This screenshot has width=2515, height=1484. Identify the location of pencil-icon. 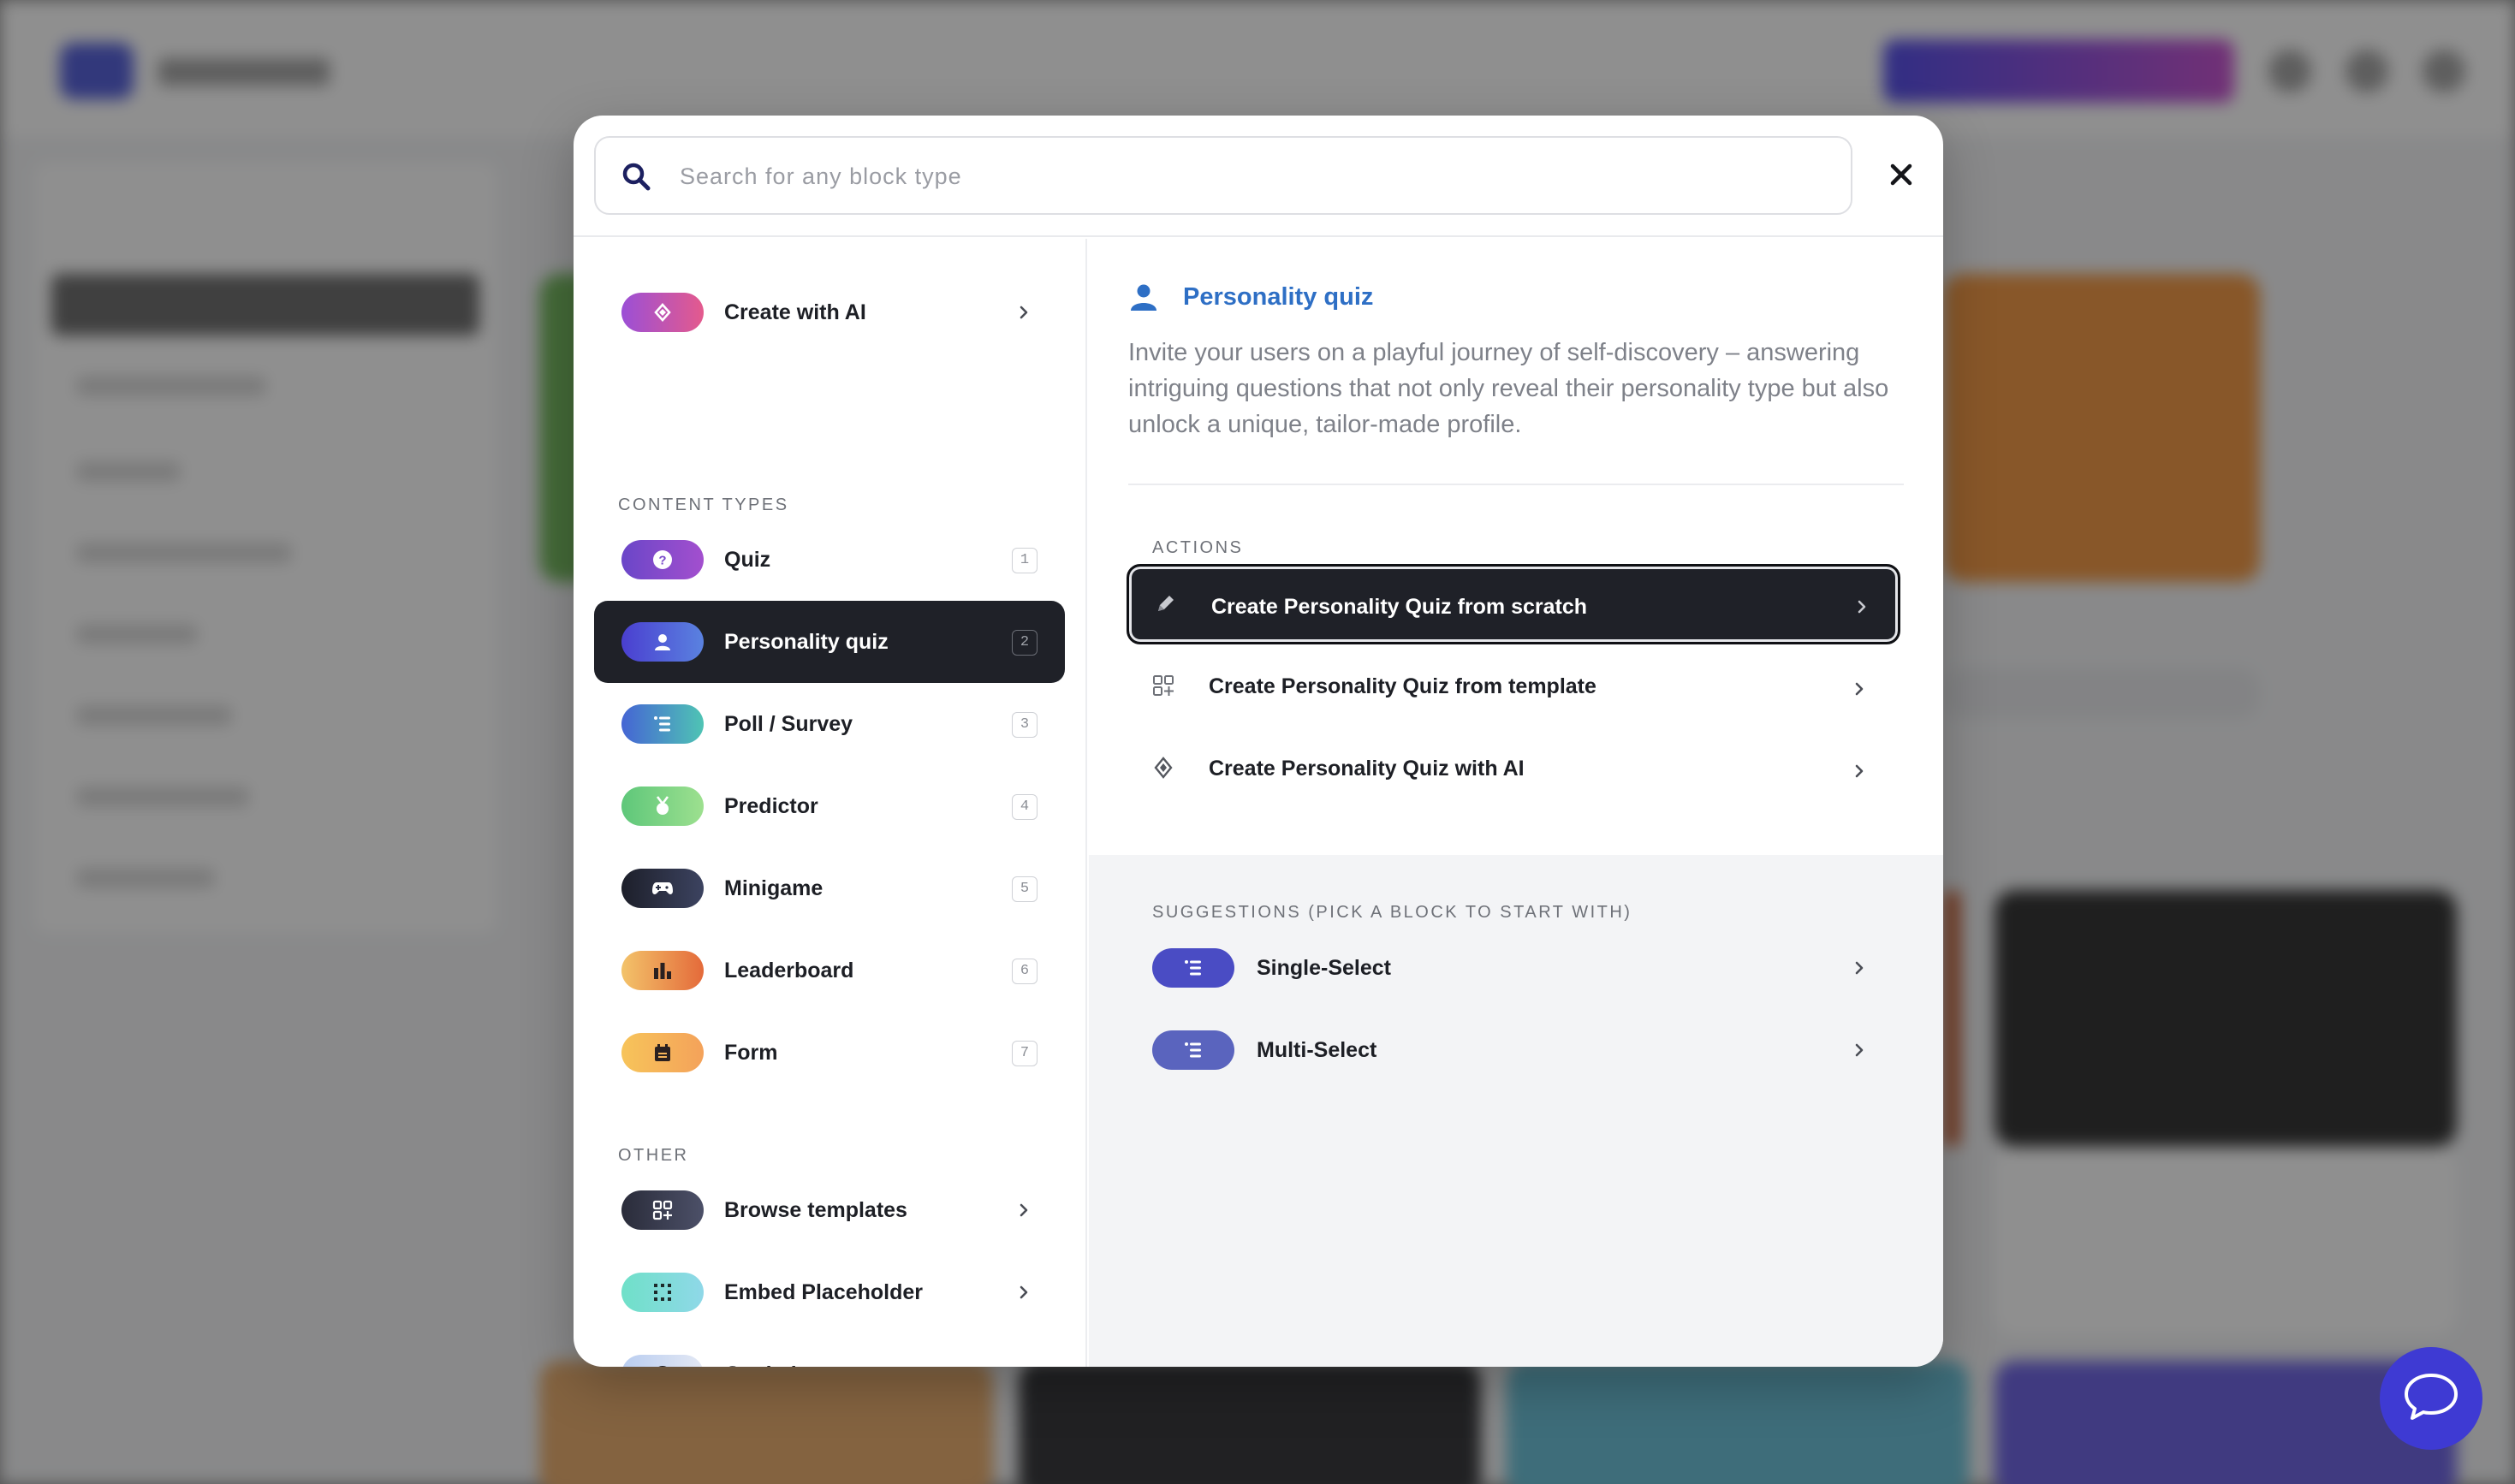
(1166, 606).